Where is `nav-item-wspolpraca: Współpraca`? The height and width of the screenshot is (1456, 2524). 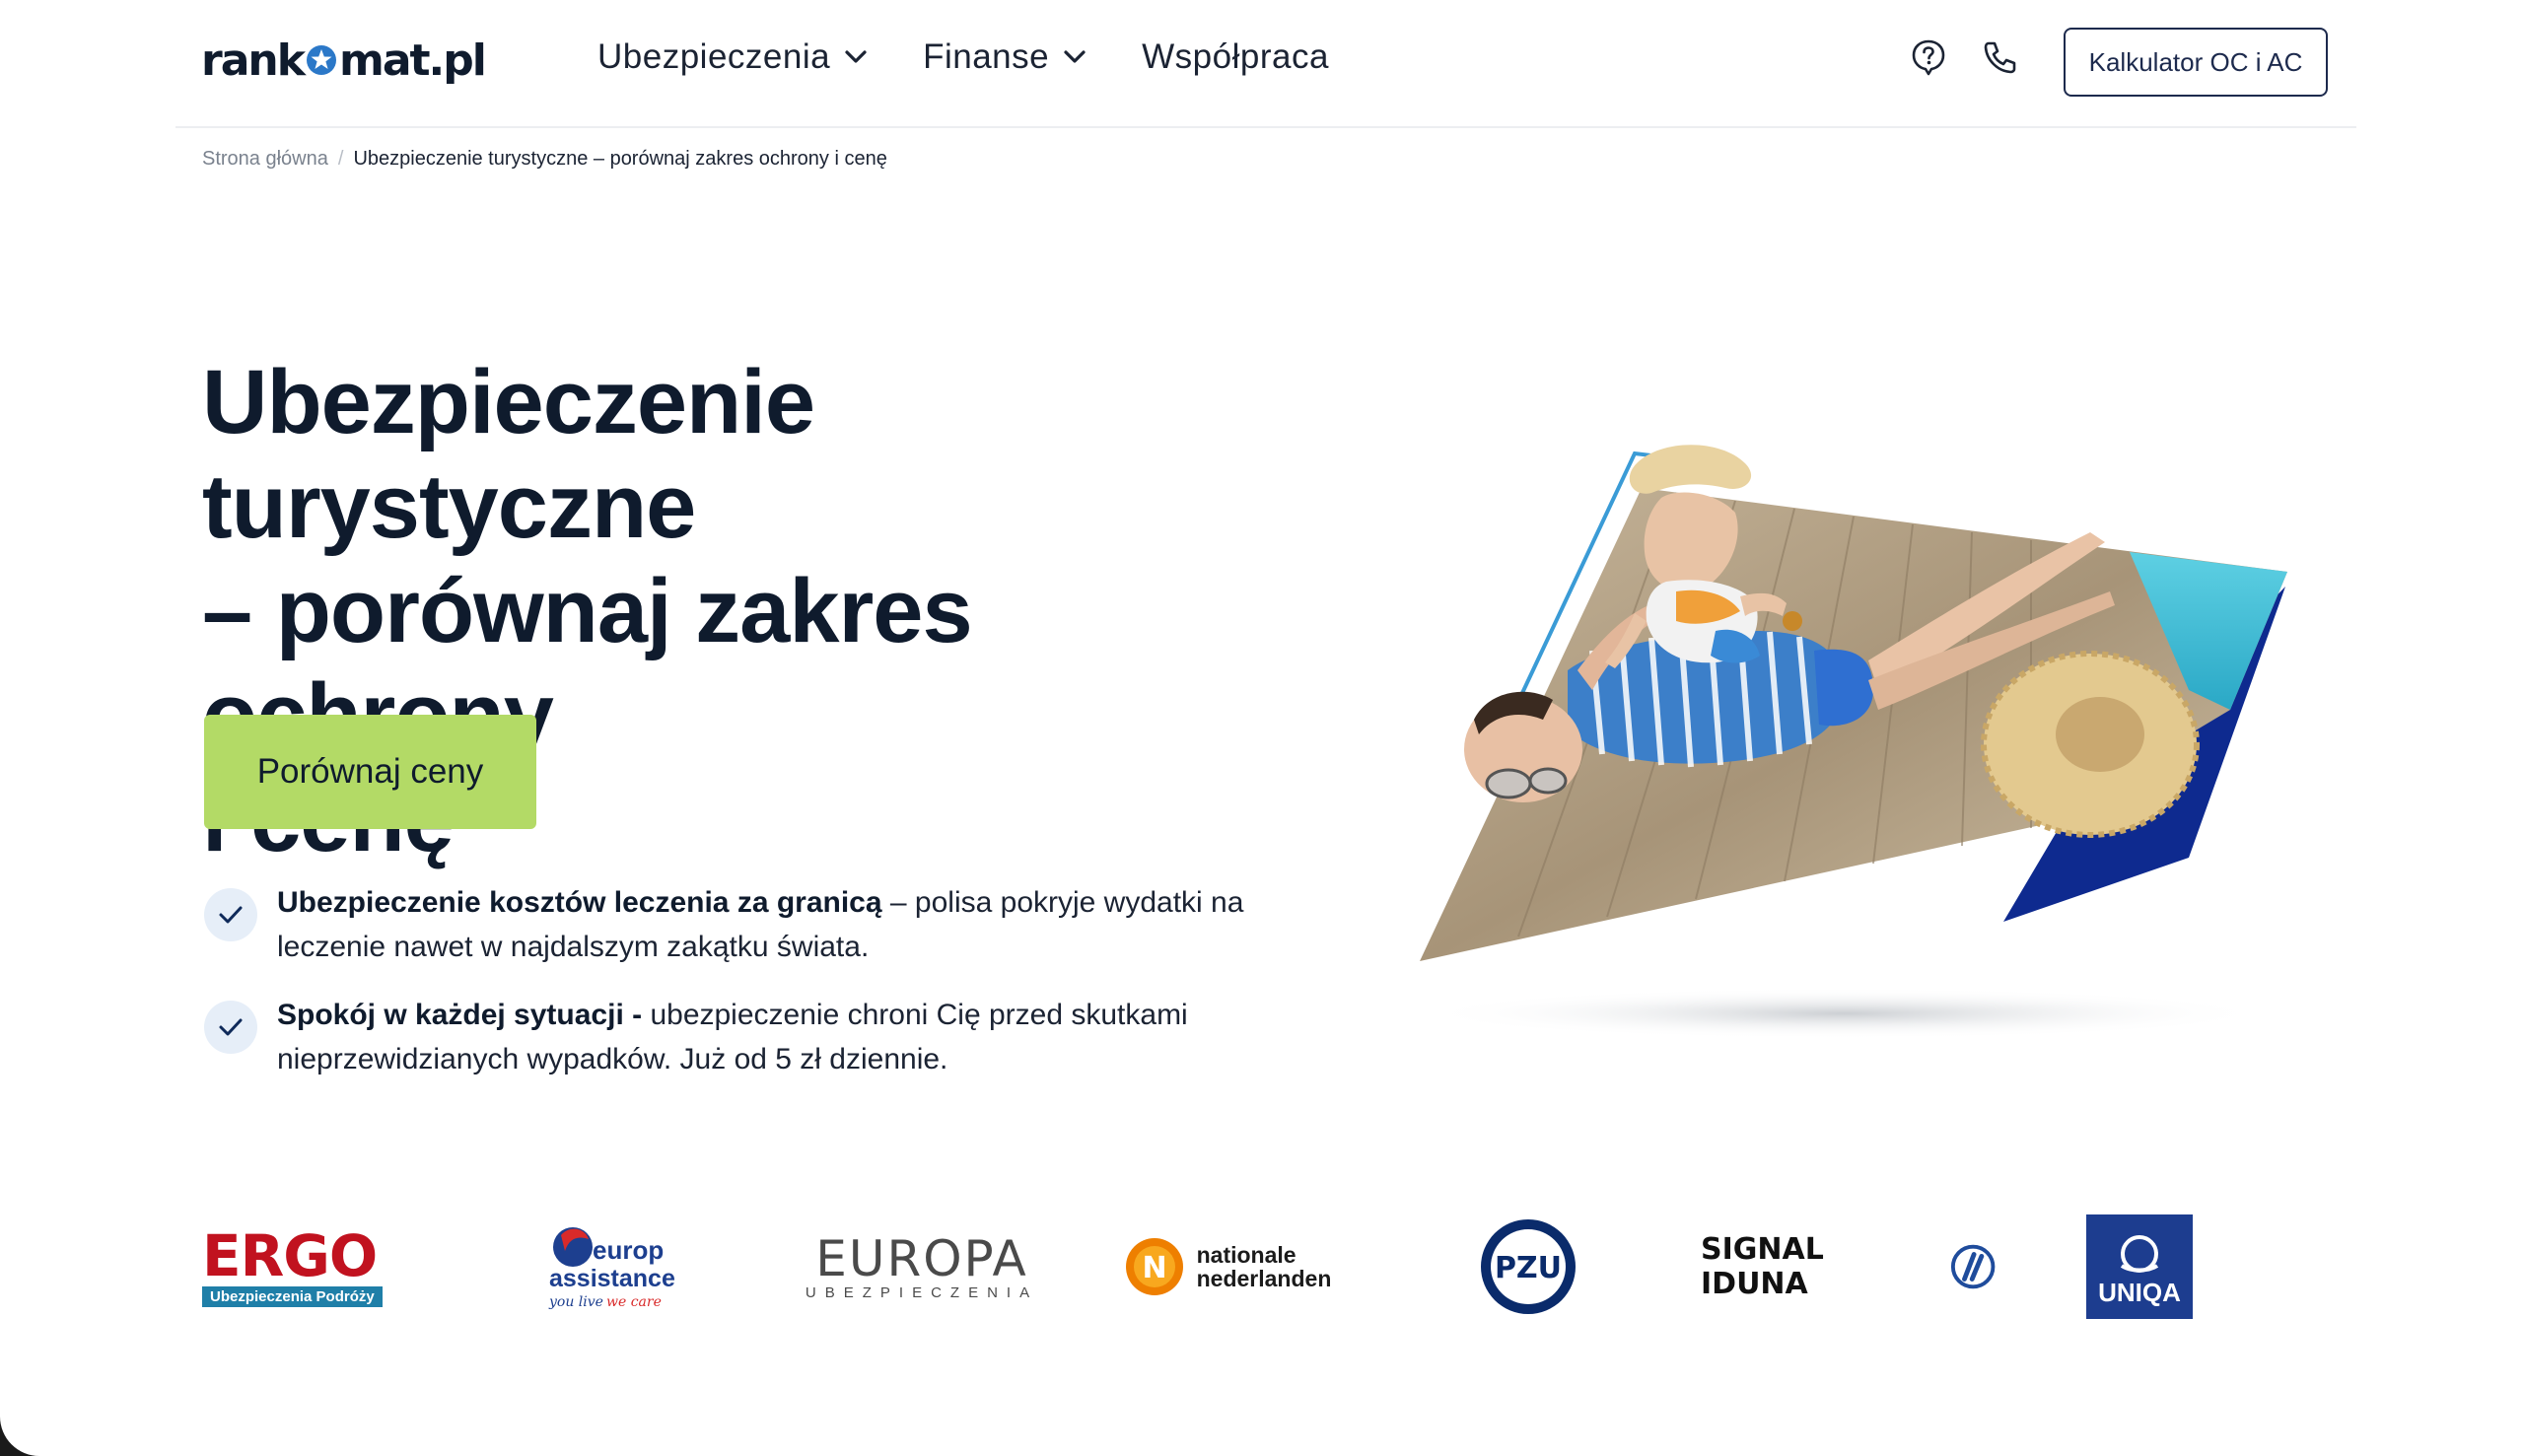
nav-item-wspolpraca: Współpraca is located at coordinates (1235, 57).